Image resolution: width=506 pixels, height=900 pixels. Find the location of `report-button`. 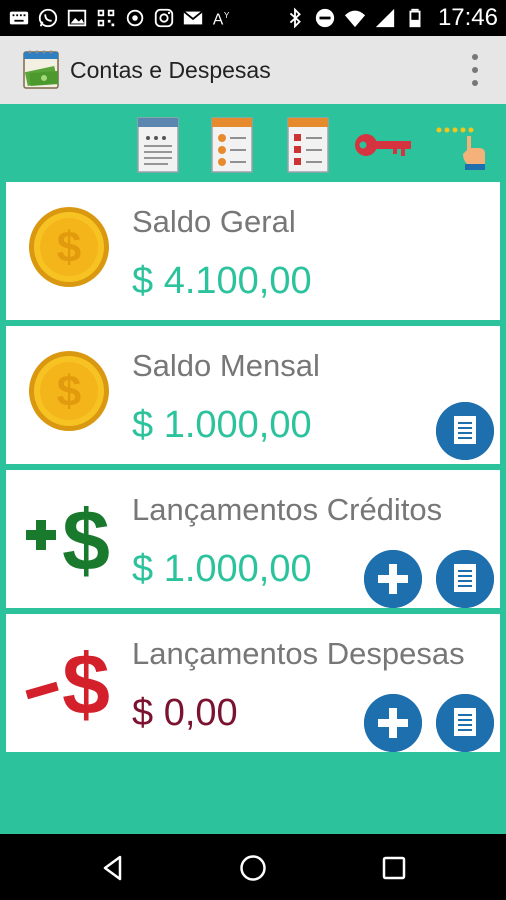

report-button is located at coordinates (465, 431).